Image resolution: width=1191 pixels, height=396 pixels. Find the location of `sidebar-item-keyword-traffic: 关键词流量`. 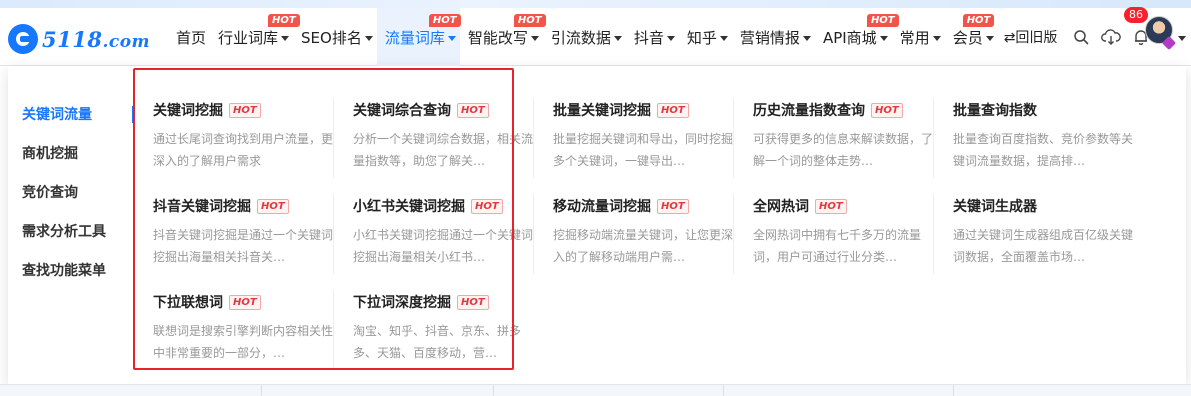

sidebar-item-keyword-traffic: 关键词流量 is located at coordinates (78, 113).